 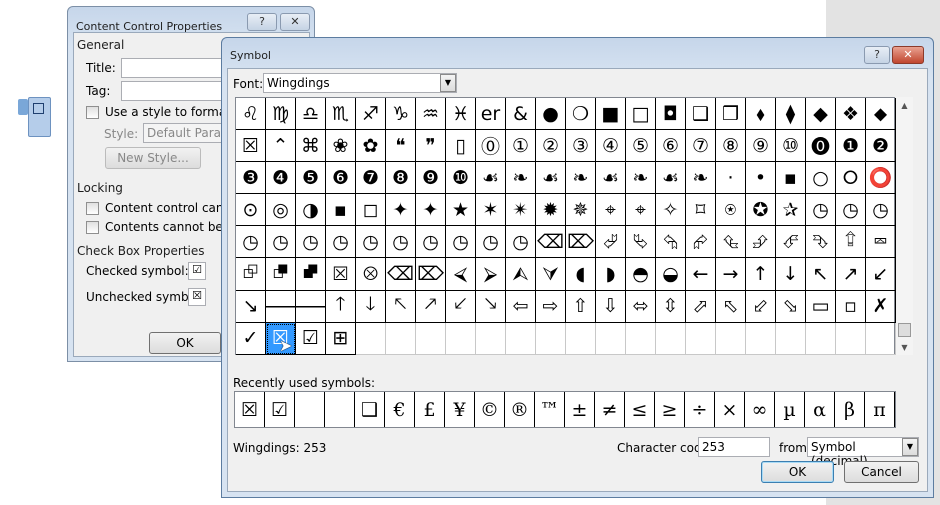 I want to click on symbol-cell: ⊙, so click(x=251, y=210).